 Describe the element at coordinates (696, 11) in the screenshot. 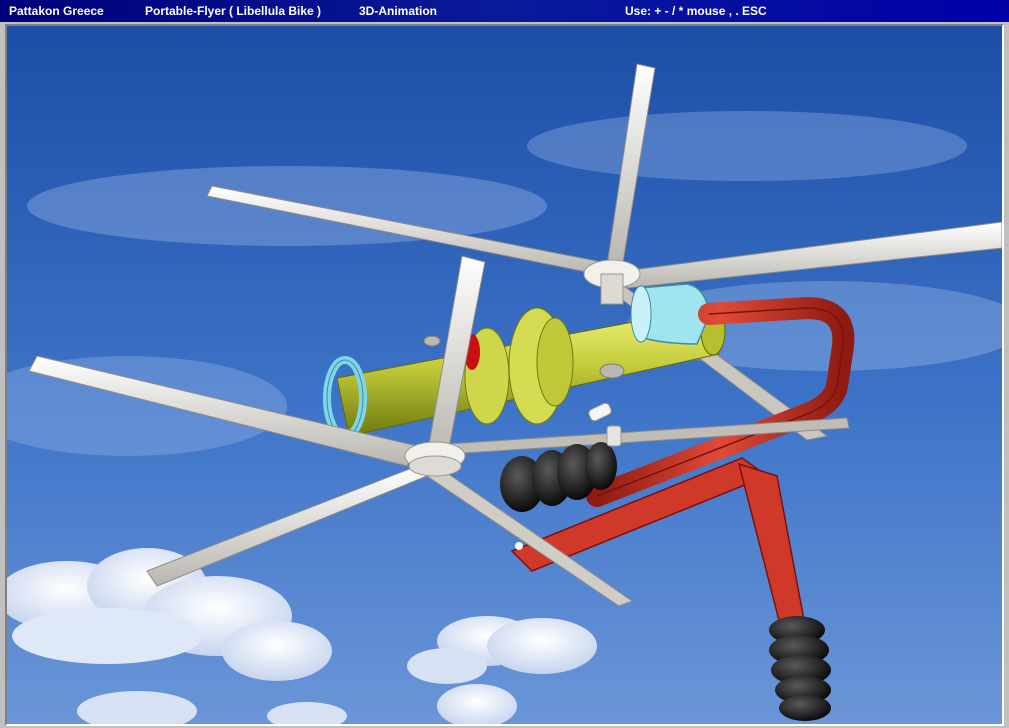

I see `controls-hint: Use: + - / * mouse , . ESC` at that location.